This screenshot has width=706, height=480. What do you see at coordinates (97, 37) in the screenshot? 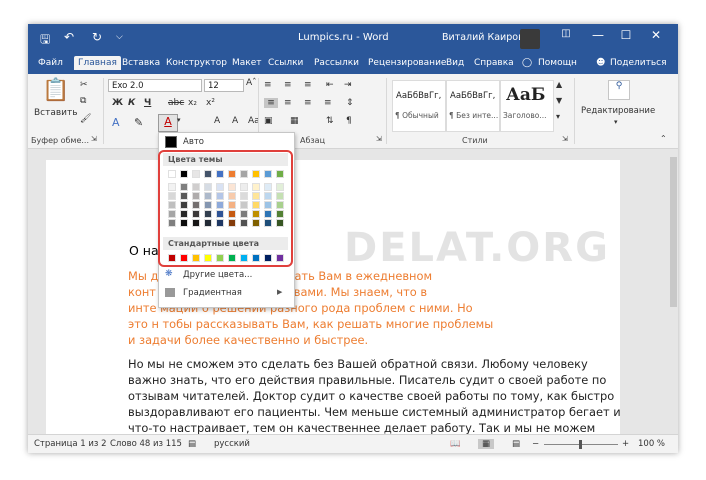
I see `redo-icon: ↻` at bounding box center [97, 37].